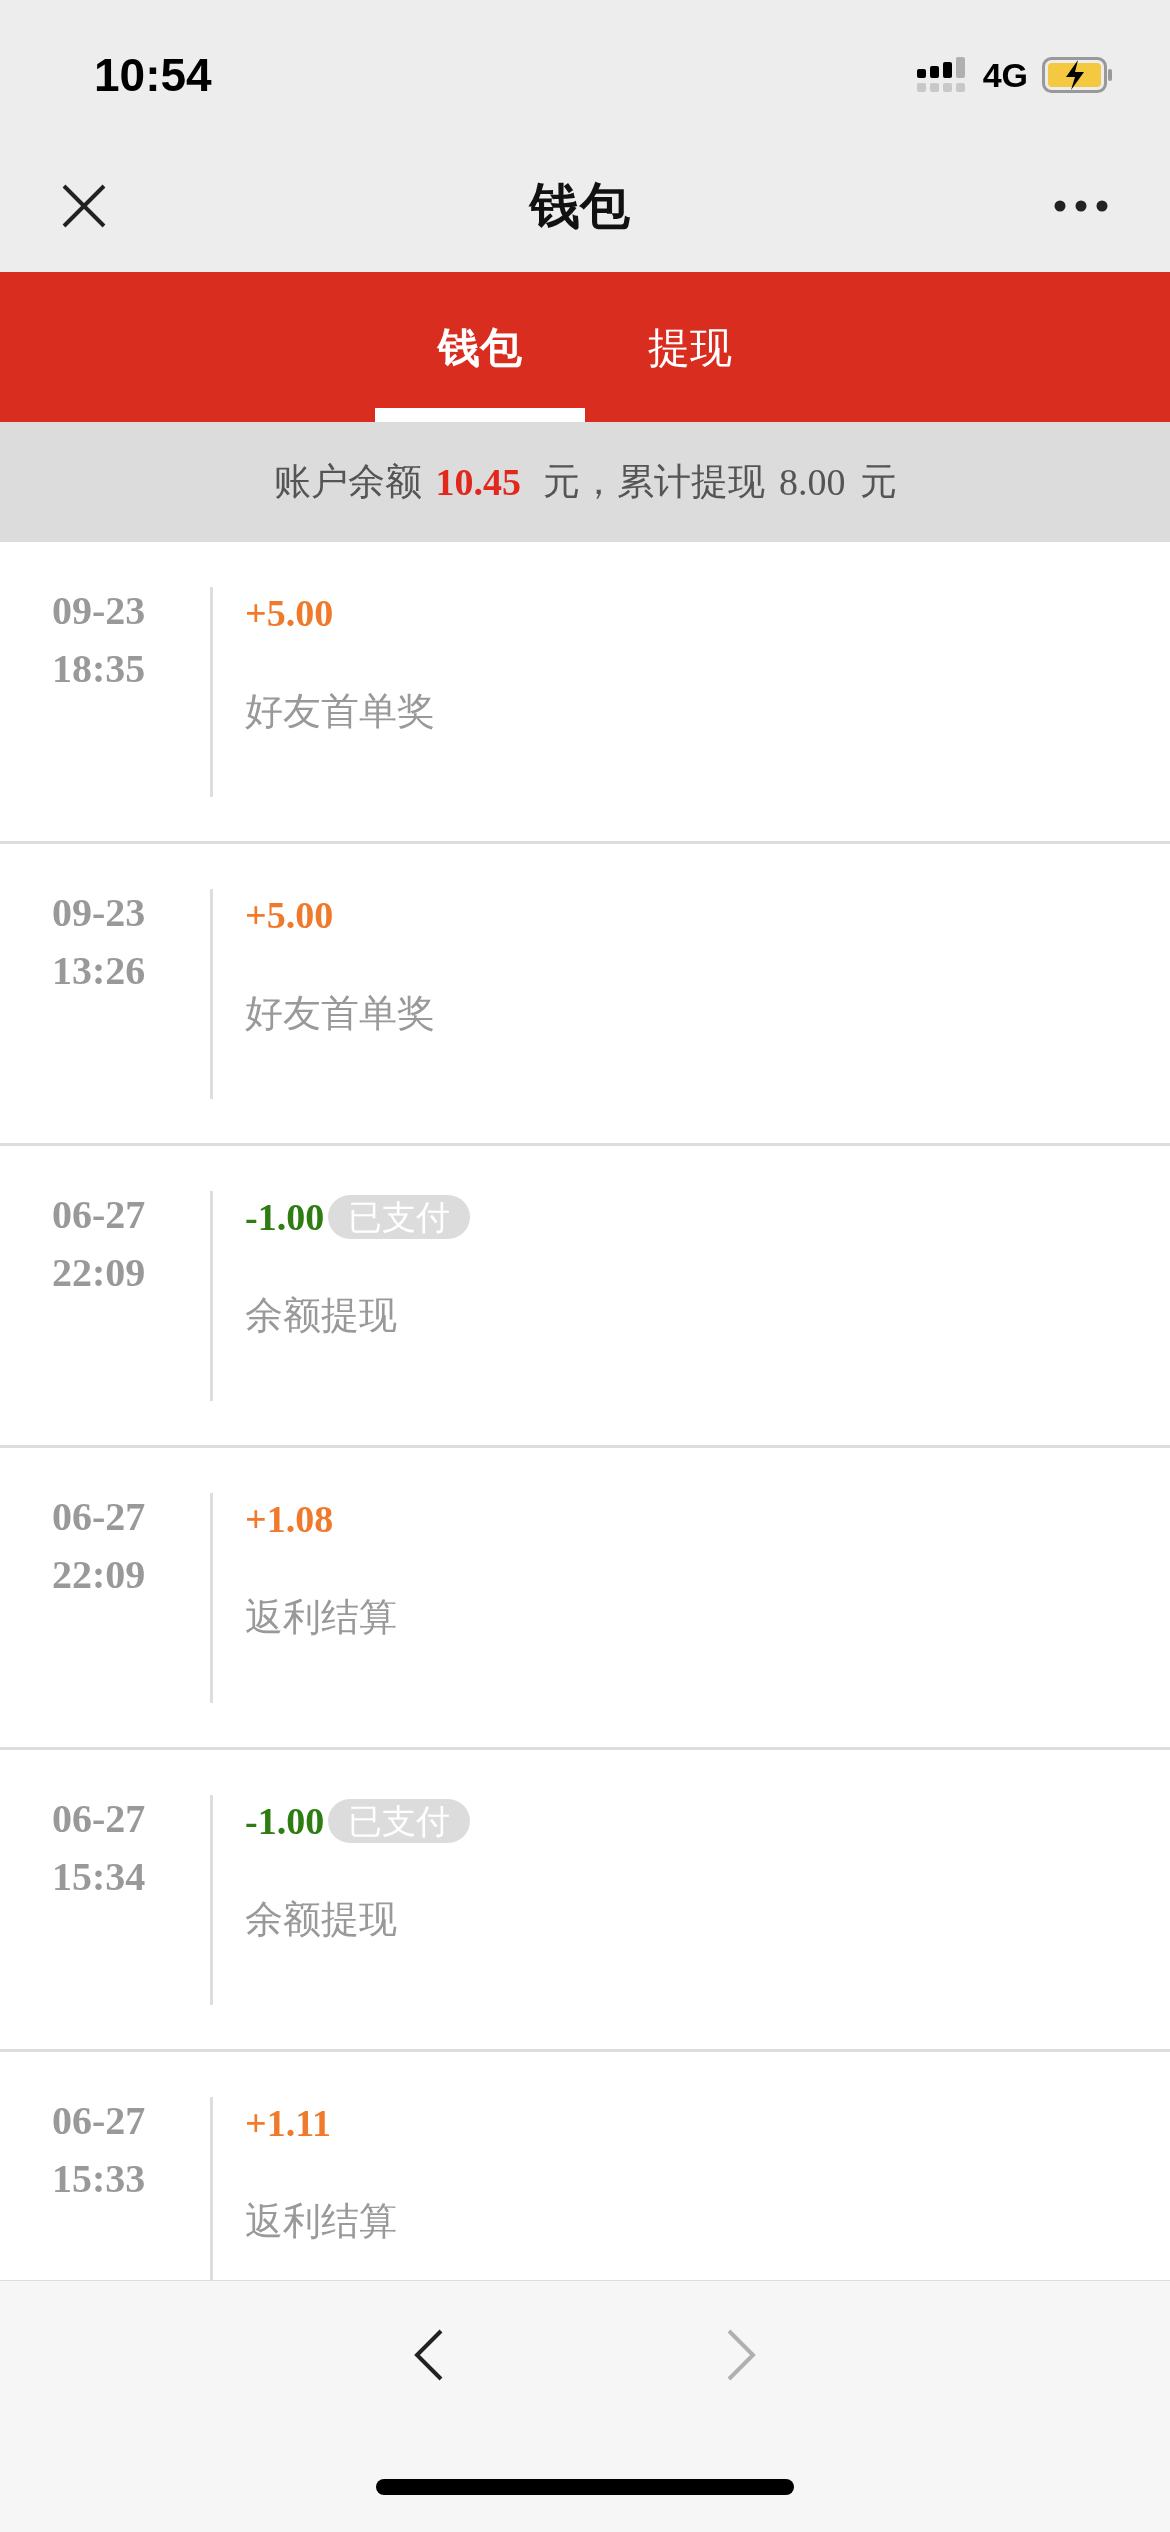 The height and width of the screenshot is (2532, 1170). I want to click on transaction-amount: +1.11, so click(288, 2123).